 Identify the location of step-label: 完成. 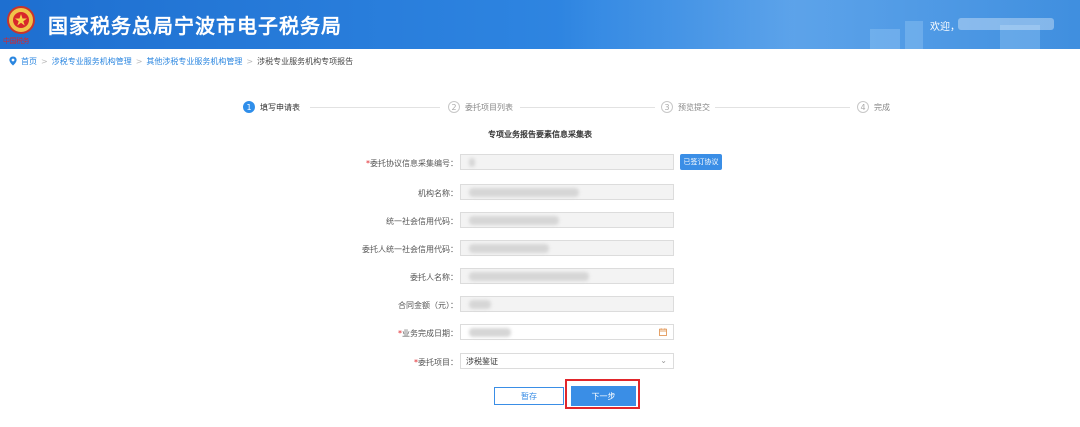
(882, 107).